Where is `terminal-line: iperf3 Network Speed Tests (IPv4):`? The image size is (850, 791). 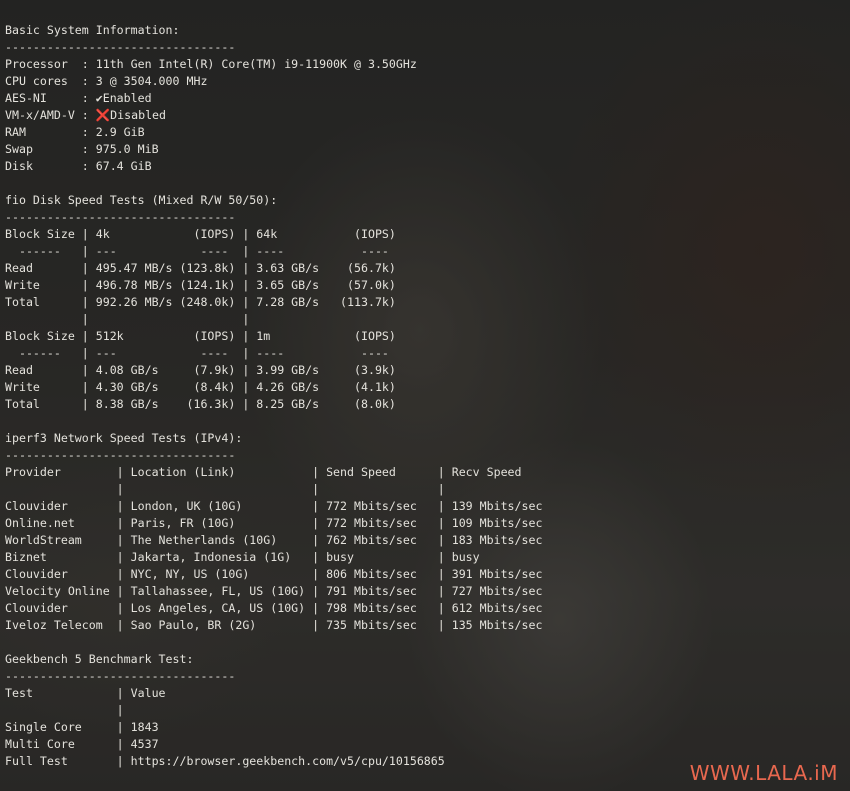
terminal-line: iperf3 Network Speed Tests (IPv4): is located at coordinates (124, 438).